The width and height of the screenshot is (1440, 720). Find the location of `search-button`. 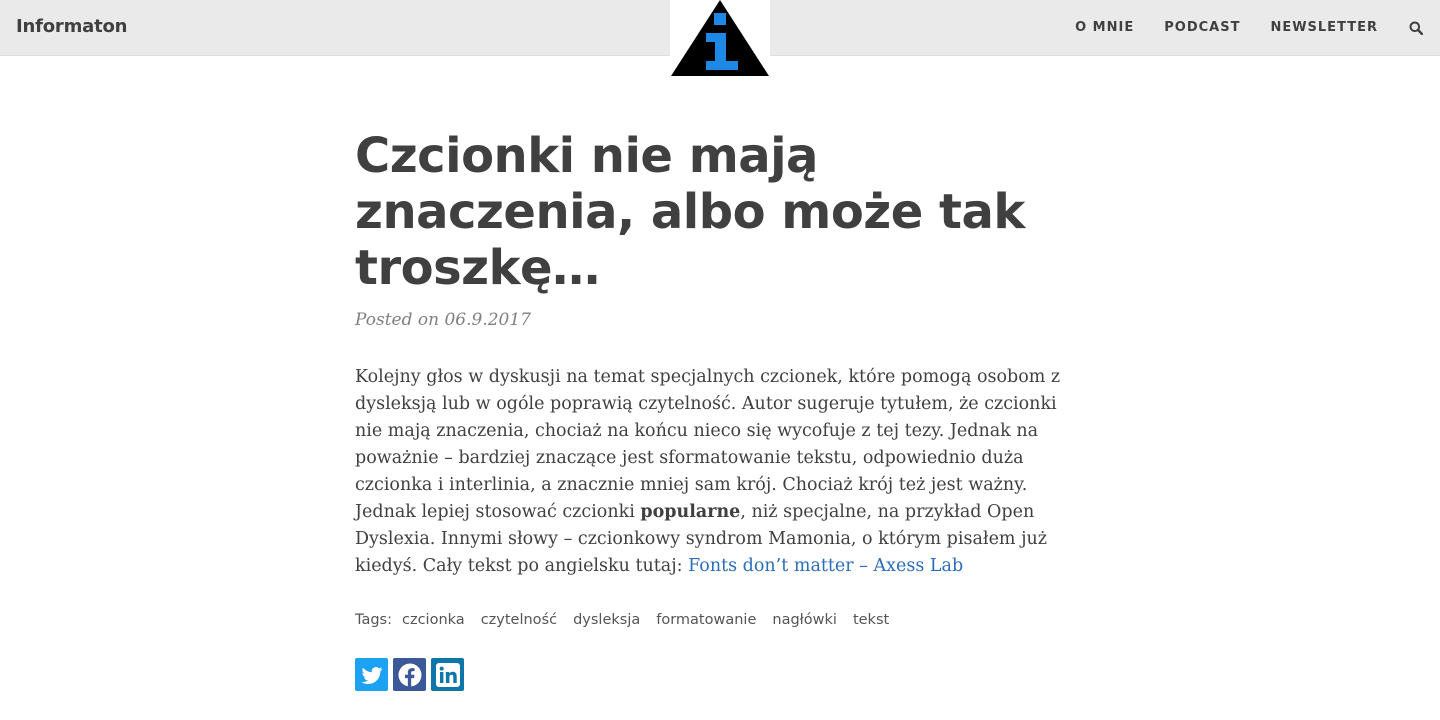

search-button is located at coordinates (1416, 28).